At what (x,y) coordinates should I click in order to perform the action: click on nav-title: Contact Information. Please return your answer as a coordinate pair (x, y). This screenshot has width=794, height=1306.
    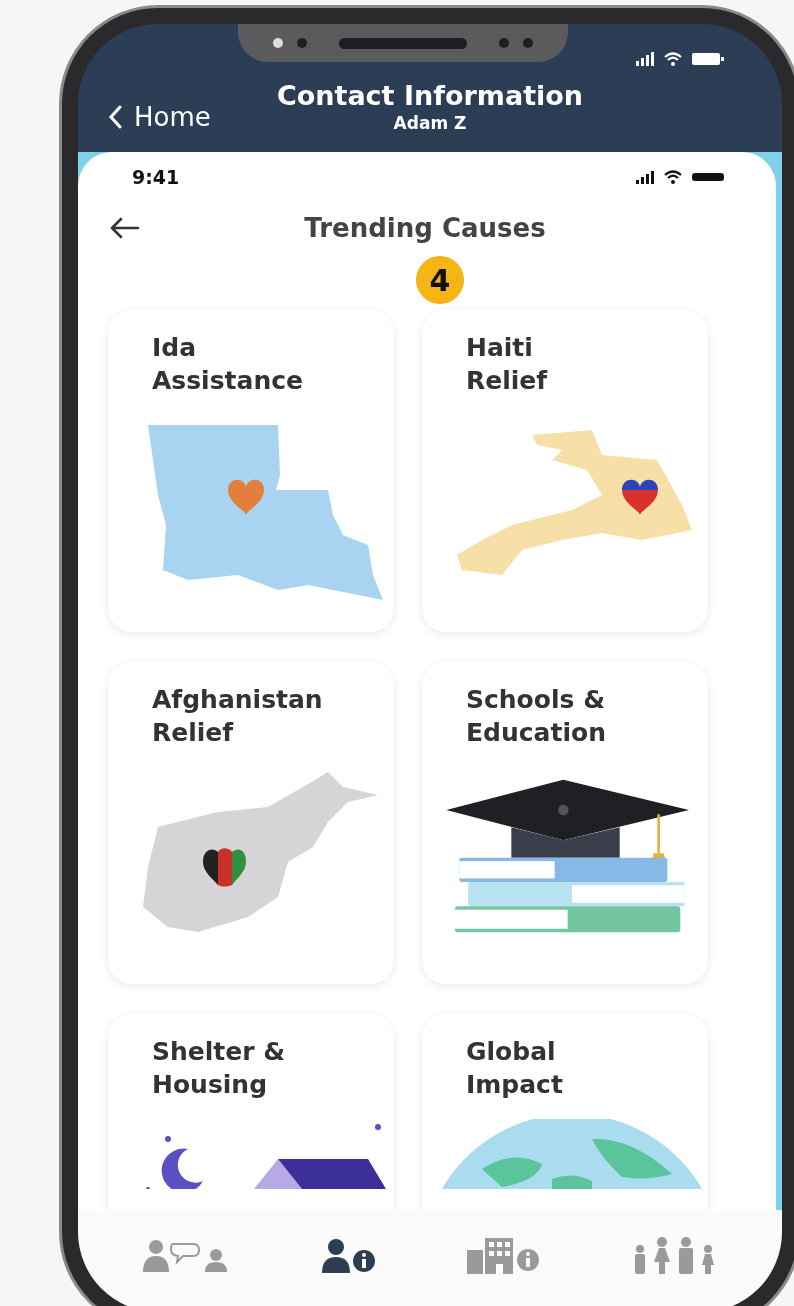
    Looking at the image, I should click on (430, 95).